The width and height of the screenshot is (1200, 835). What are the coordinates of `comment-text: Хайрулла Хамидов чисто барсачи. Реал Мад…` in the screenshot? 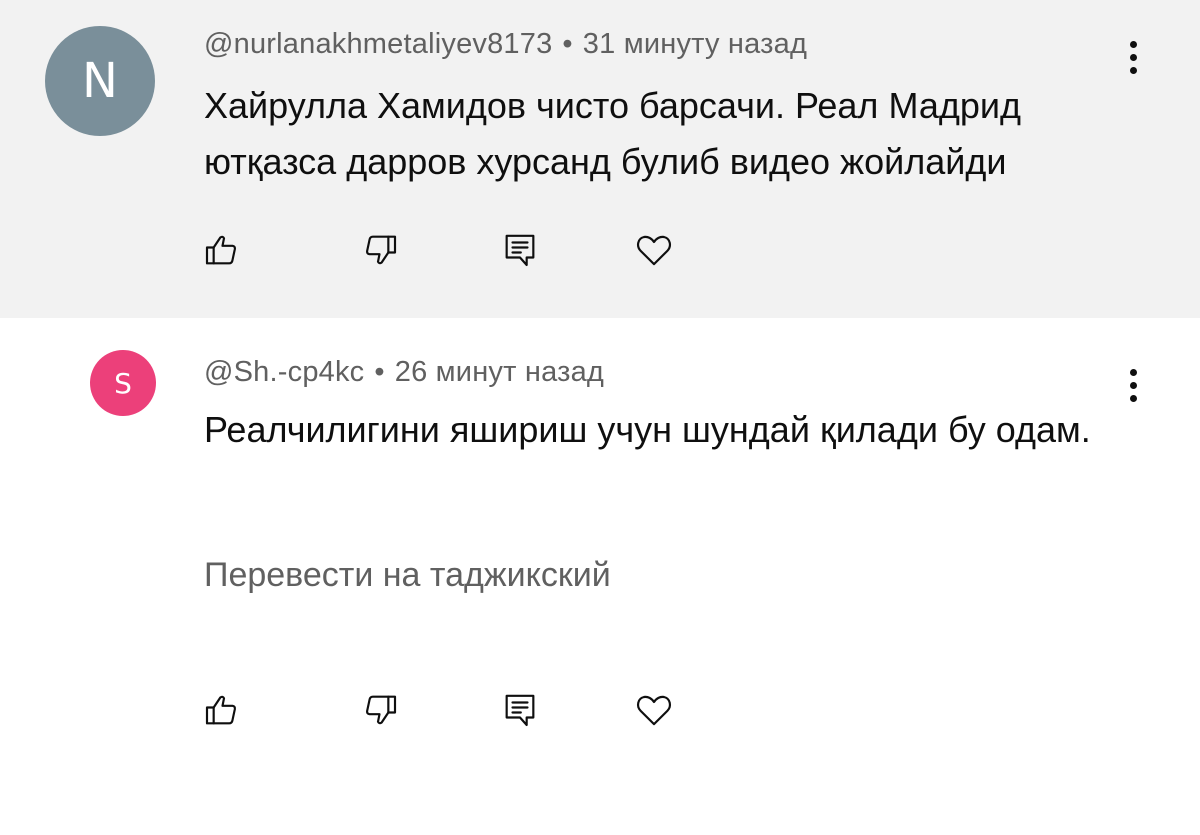 It's located at (612, 133).